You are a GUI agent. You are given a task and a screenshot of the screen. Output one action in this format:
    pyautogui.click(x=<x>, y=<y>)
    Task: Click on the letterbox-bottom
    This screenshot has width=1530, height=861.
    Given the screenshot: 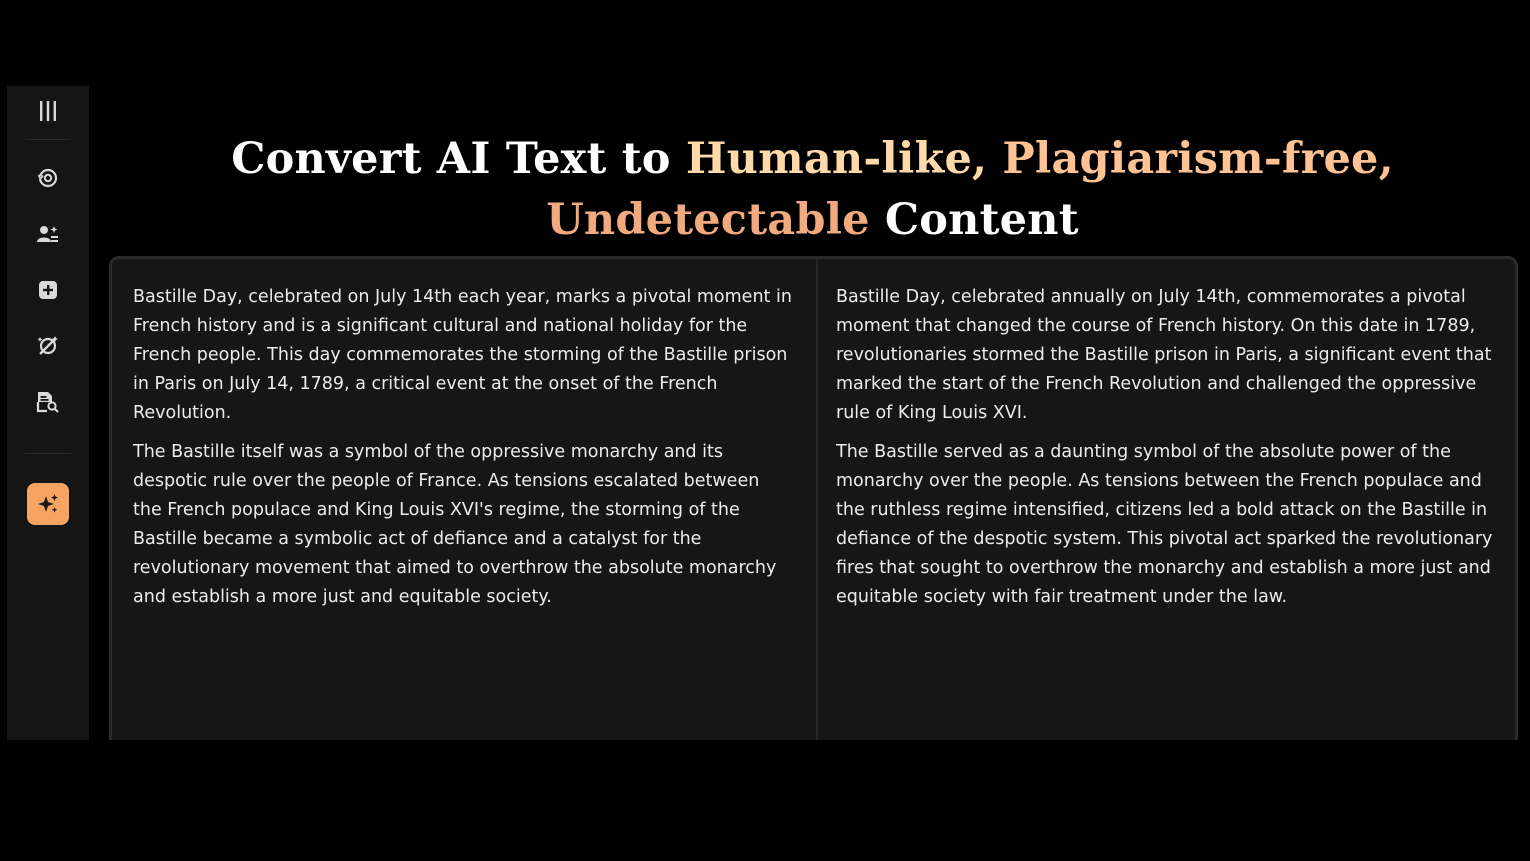 What is the action you would take?
    pyautogui.click(x=765, y=800)
    